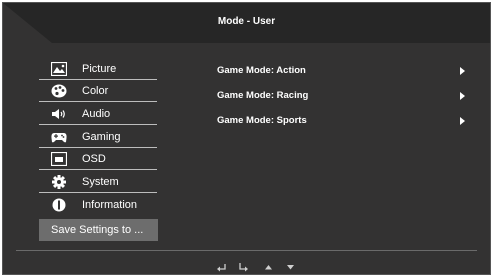 The height and width of the screenshot is (277, 495). I want to click on menu-item-label: Information, so click(110, 205).